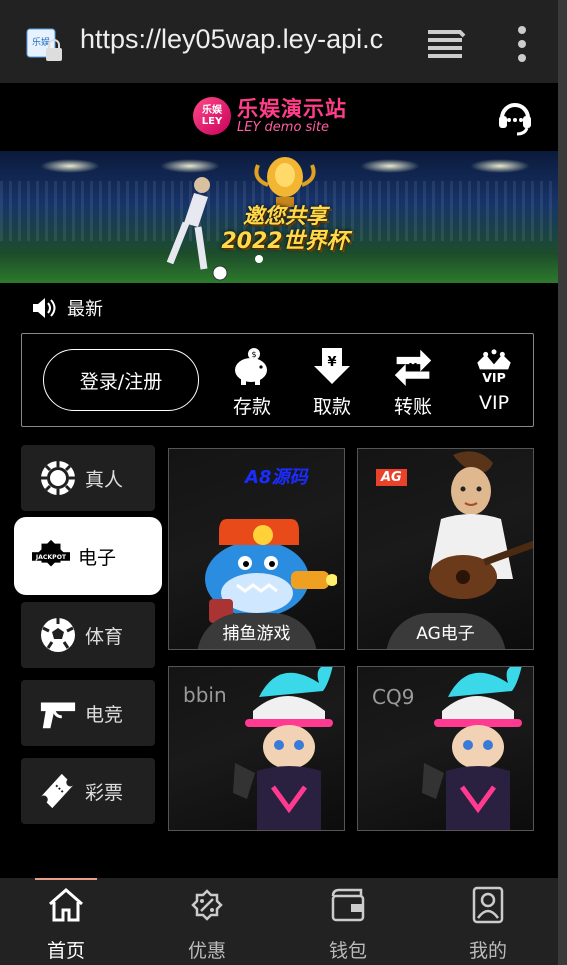 Image resolution: width=567 pixels, height=965 pixels. Describe the element at coordinates (488, 905) in the screenshot. I see `profile-icon` at that location.